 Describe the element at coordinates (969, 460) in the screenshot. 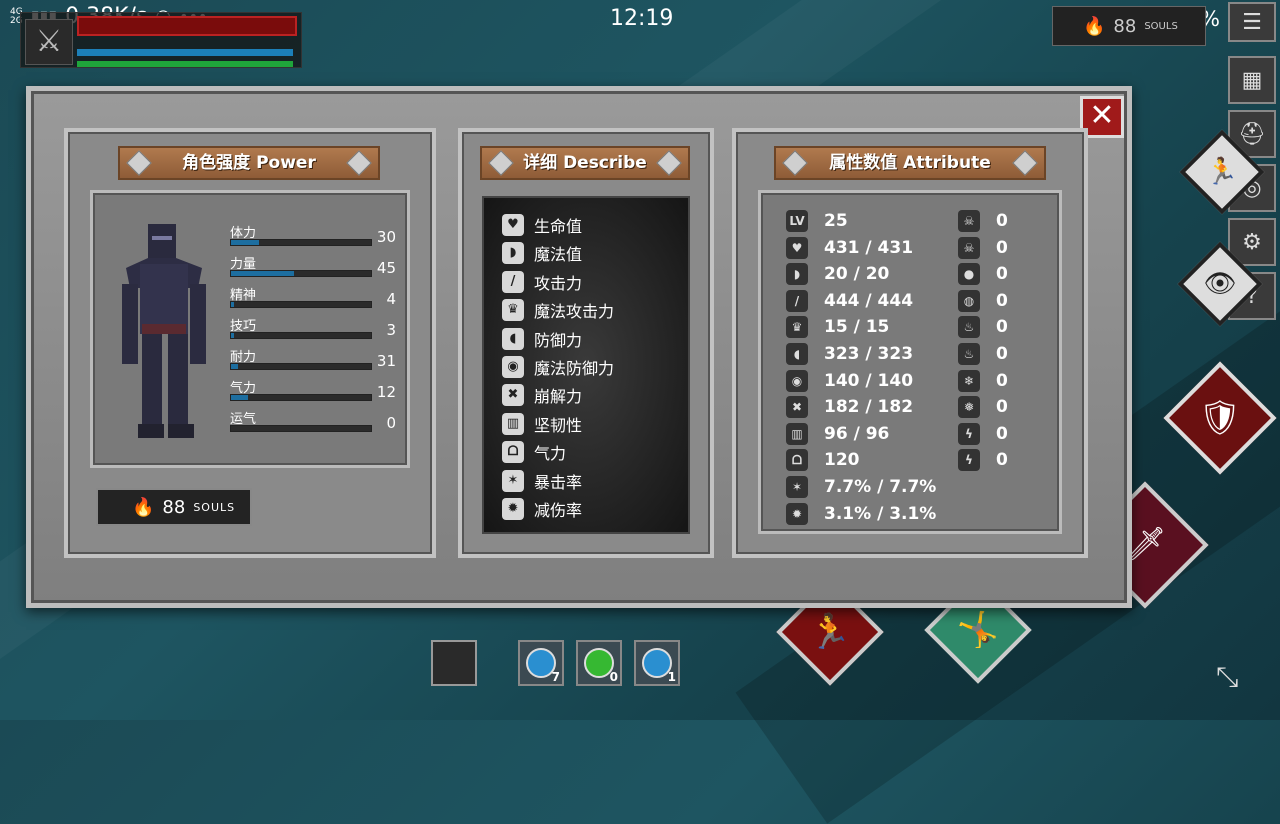

I see `lightning-resist-icon: ϟ` at that location.